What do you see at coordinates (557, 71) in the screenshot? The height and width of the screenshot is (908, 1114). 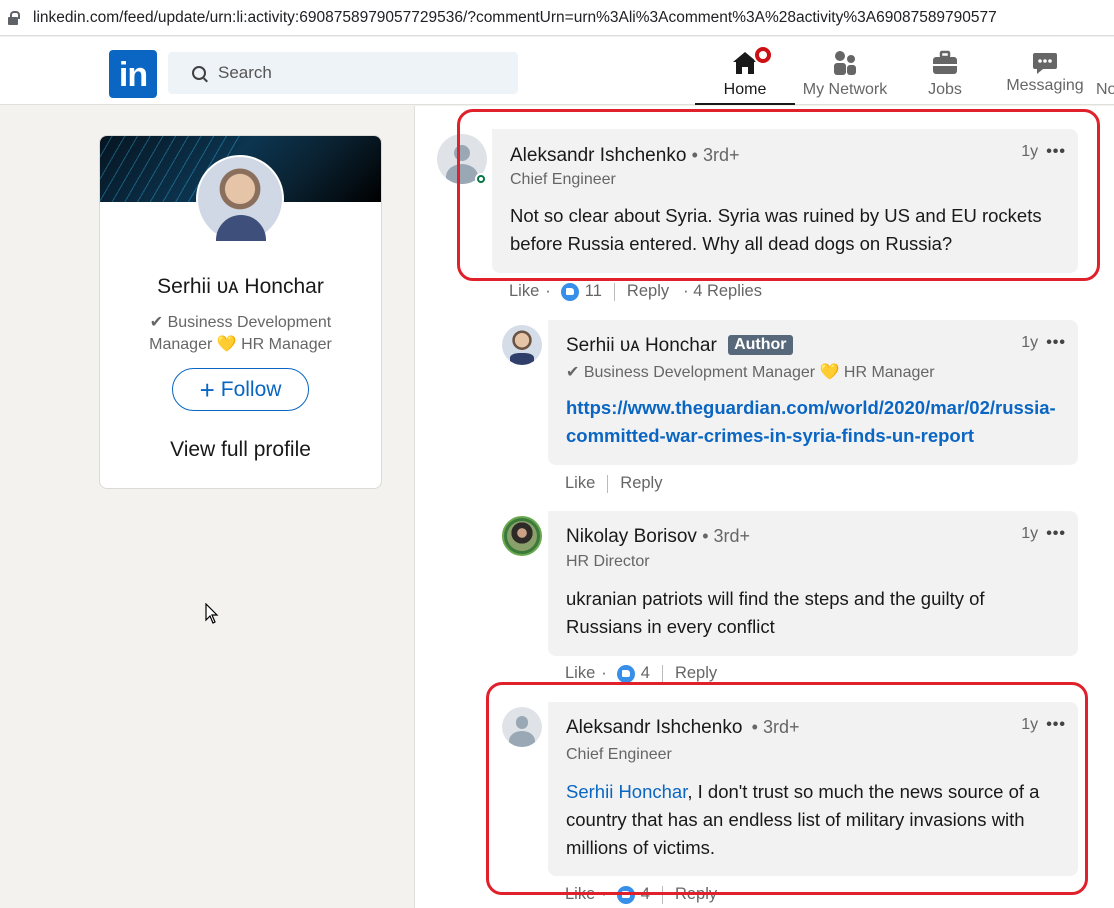 I see `global-nav: in Search Home My Network Jobs Messaging` at bounding box center [557, 71].